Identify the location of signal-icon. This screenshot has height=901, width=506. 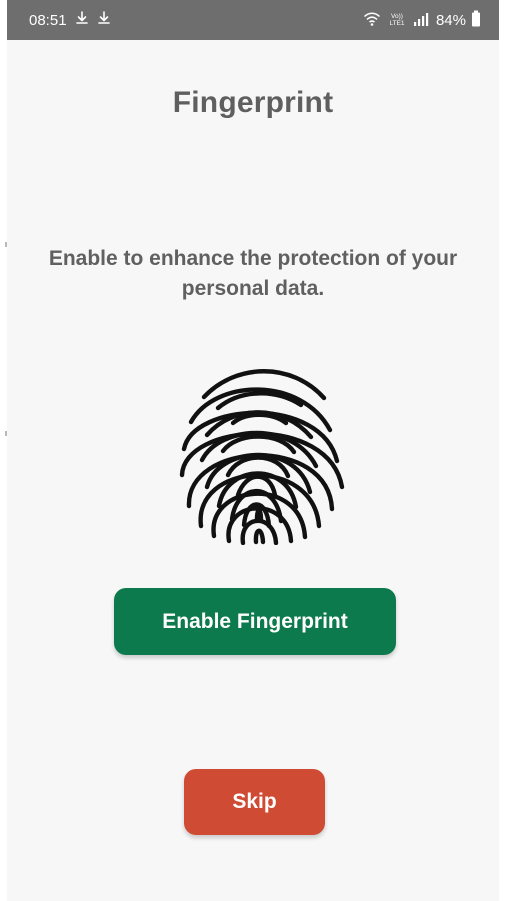
(422, 21).